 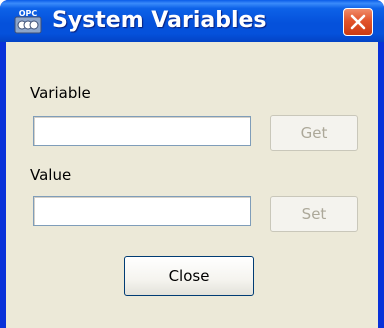 I want to click on opc-app-icon: OPC, so click(x=28, y=21).